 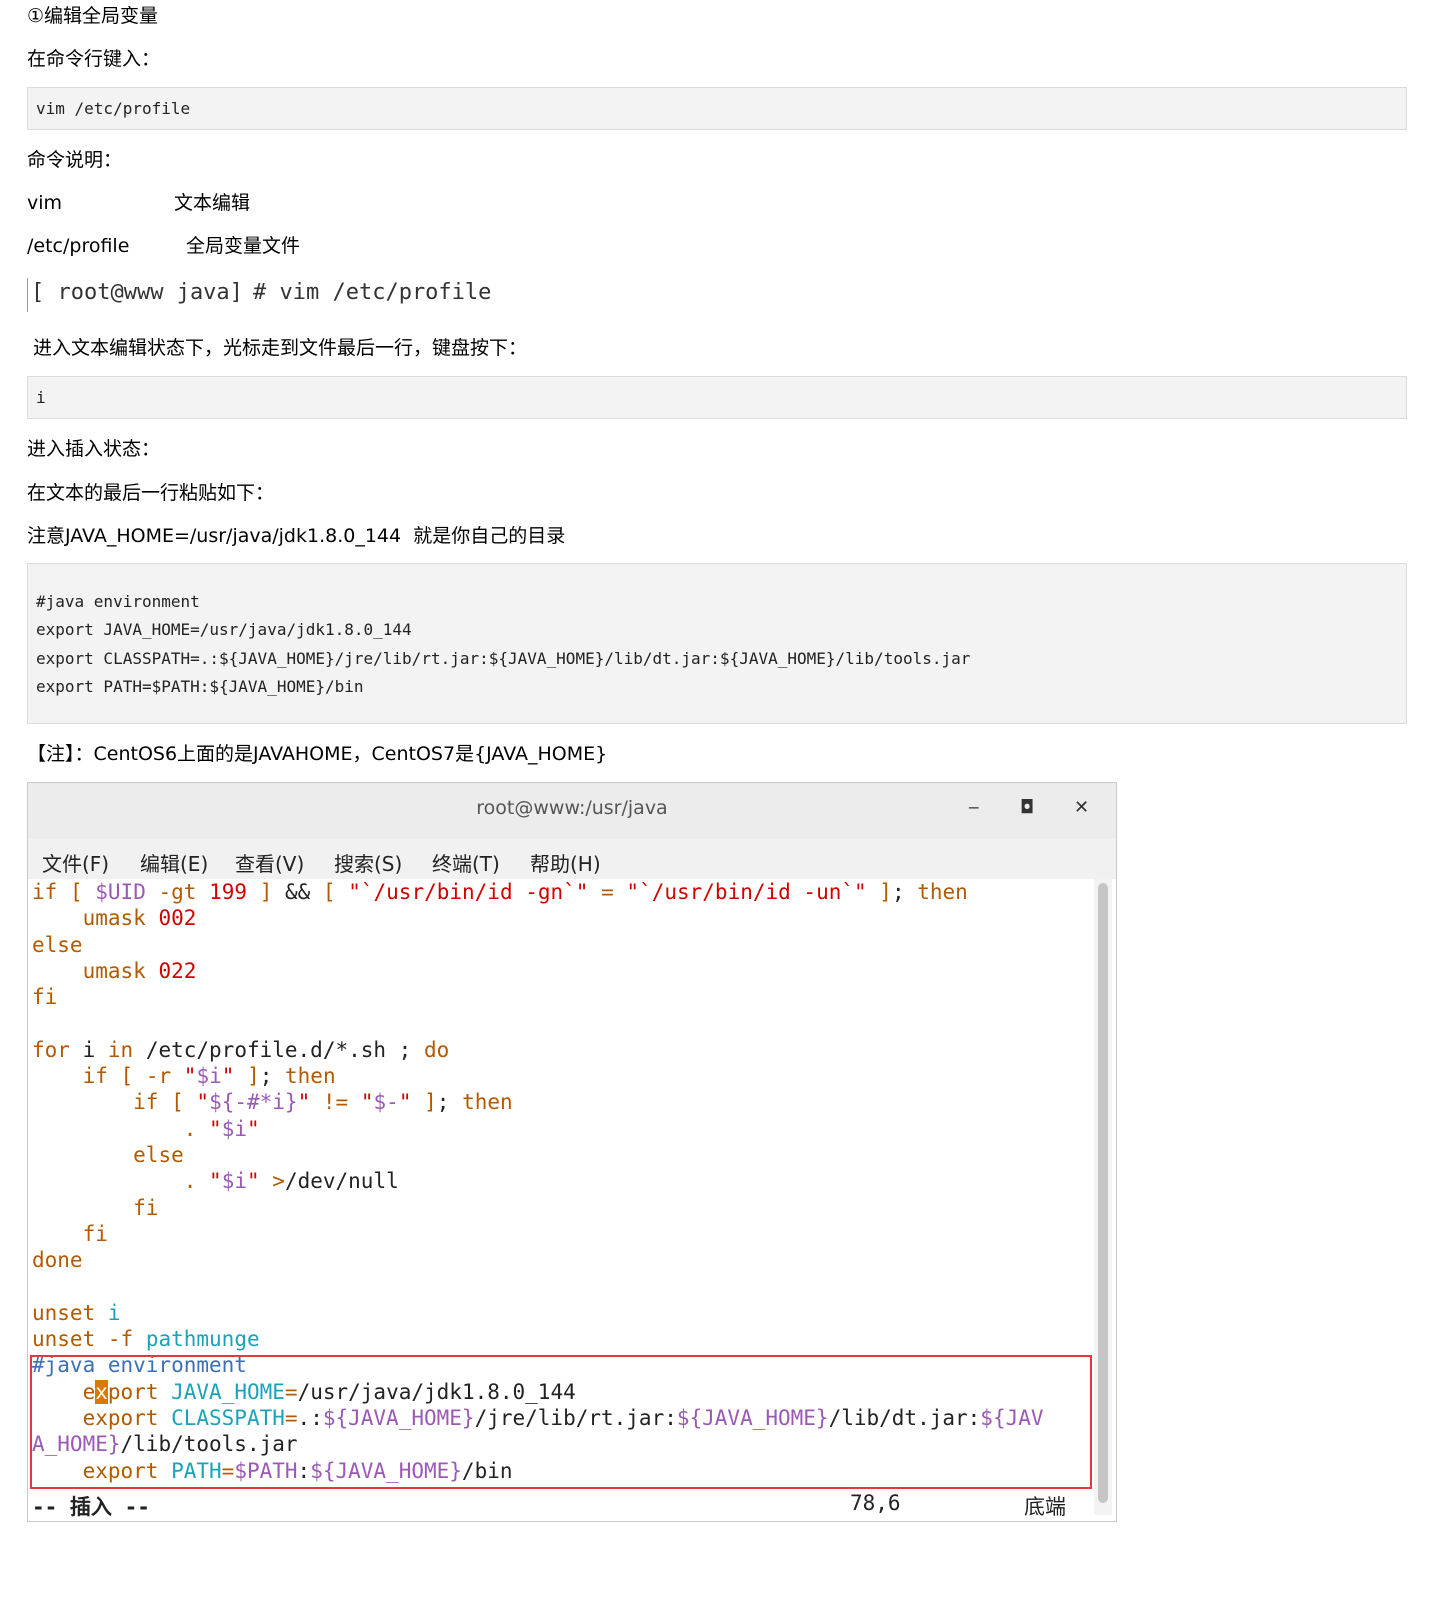 I want to click on cmd-desc-title: 命令说明：, so click(x=75, y=160).